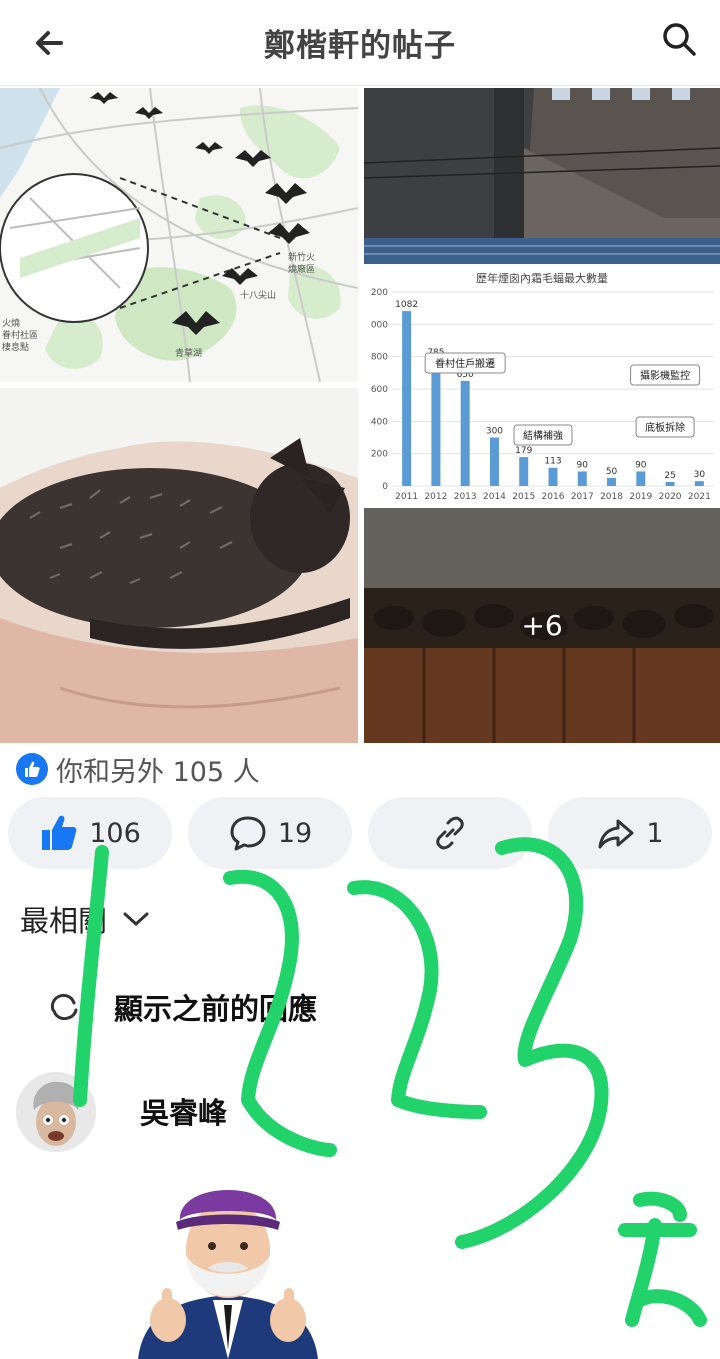 This screenshot has height=1359, width=720. I want to click on chart-xtick-label: 2020, so click(670, 497).